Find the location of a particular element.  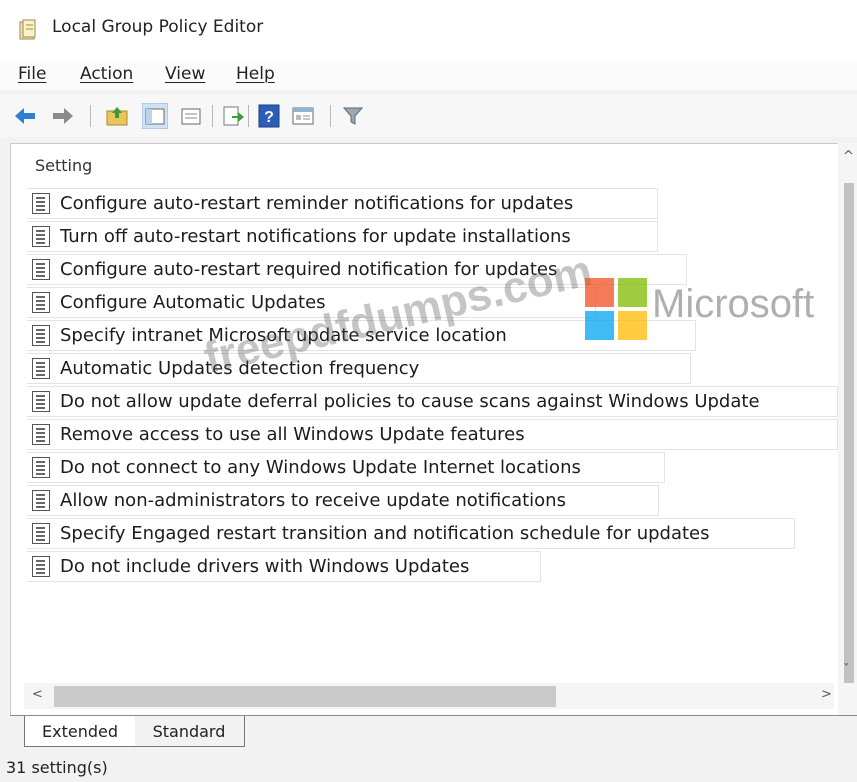

menu-file: File is located at coordinates (32, 74).